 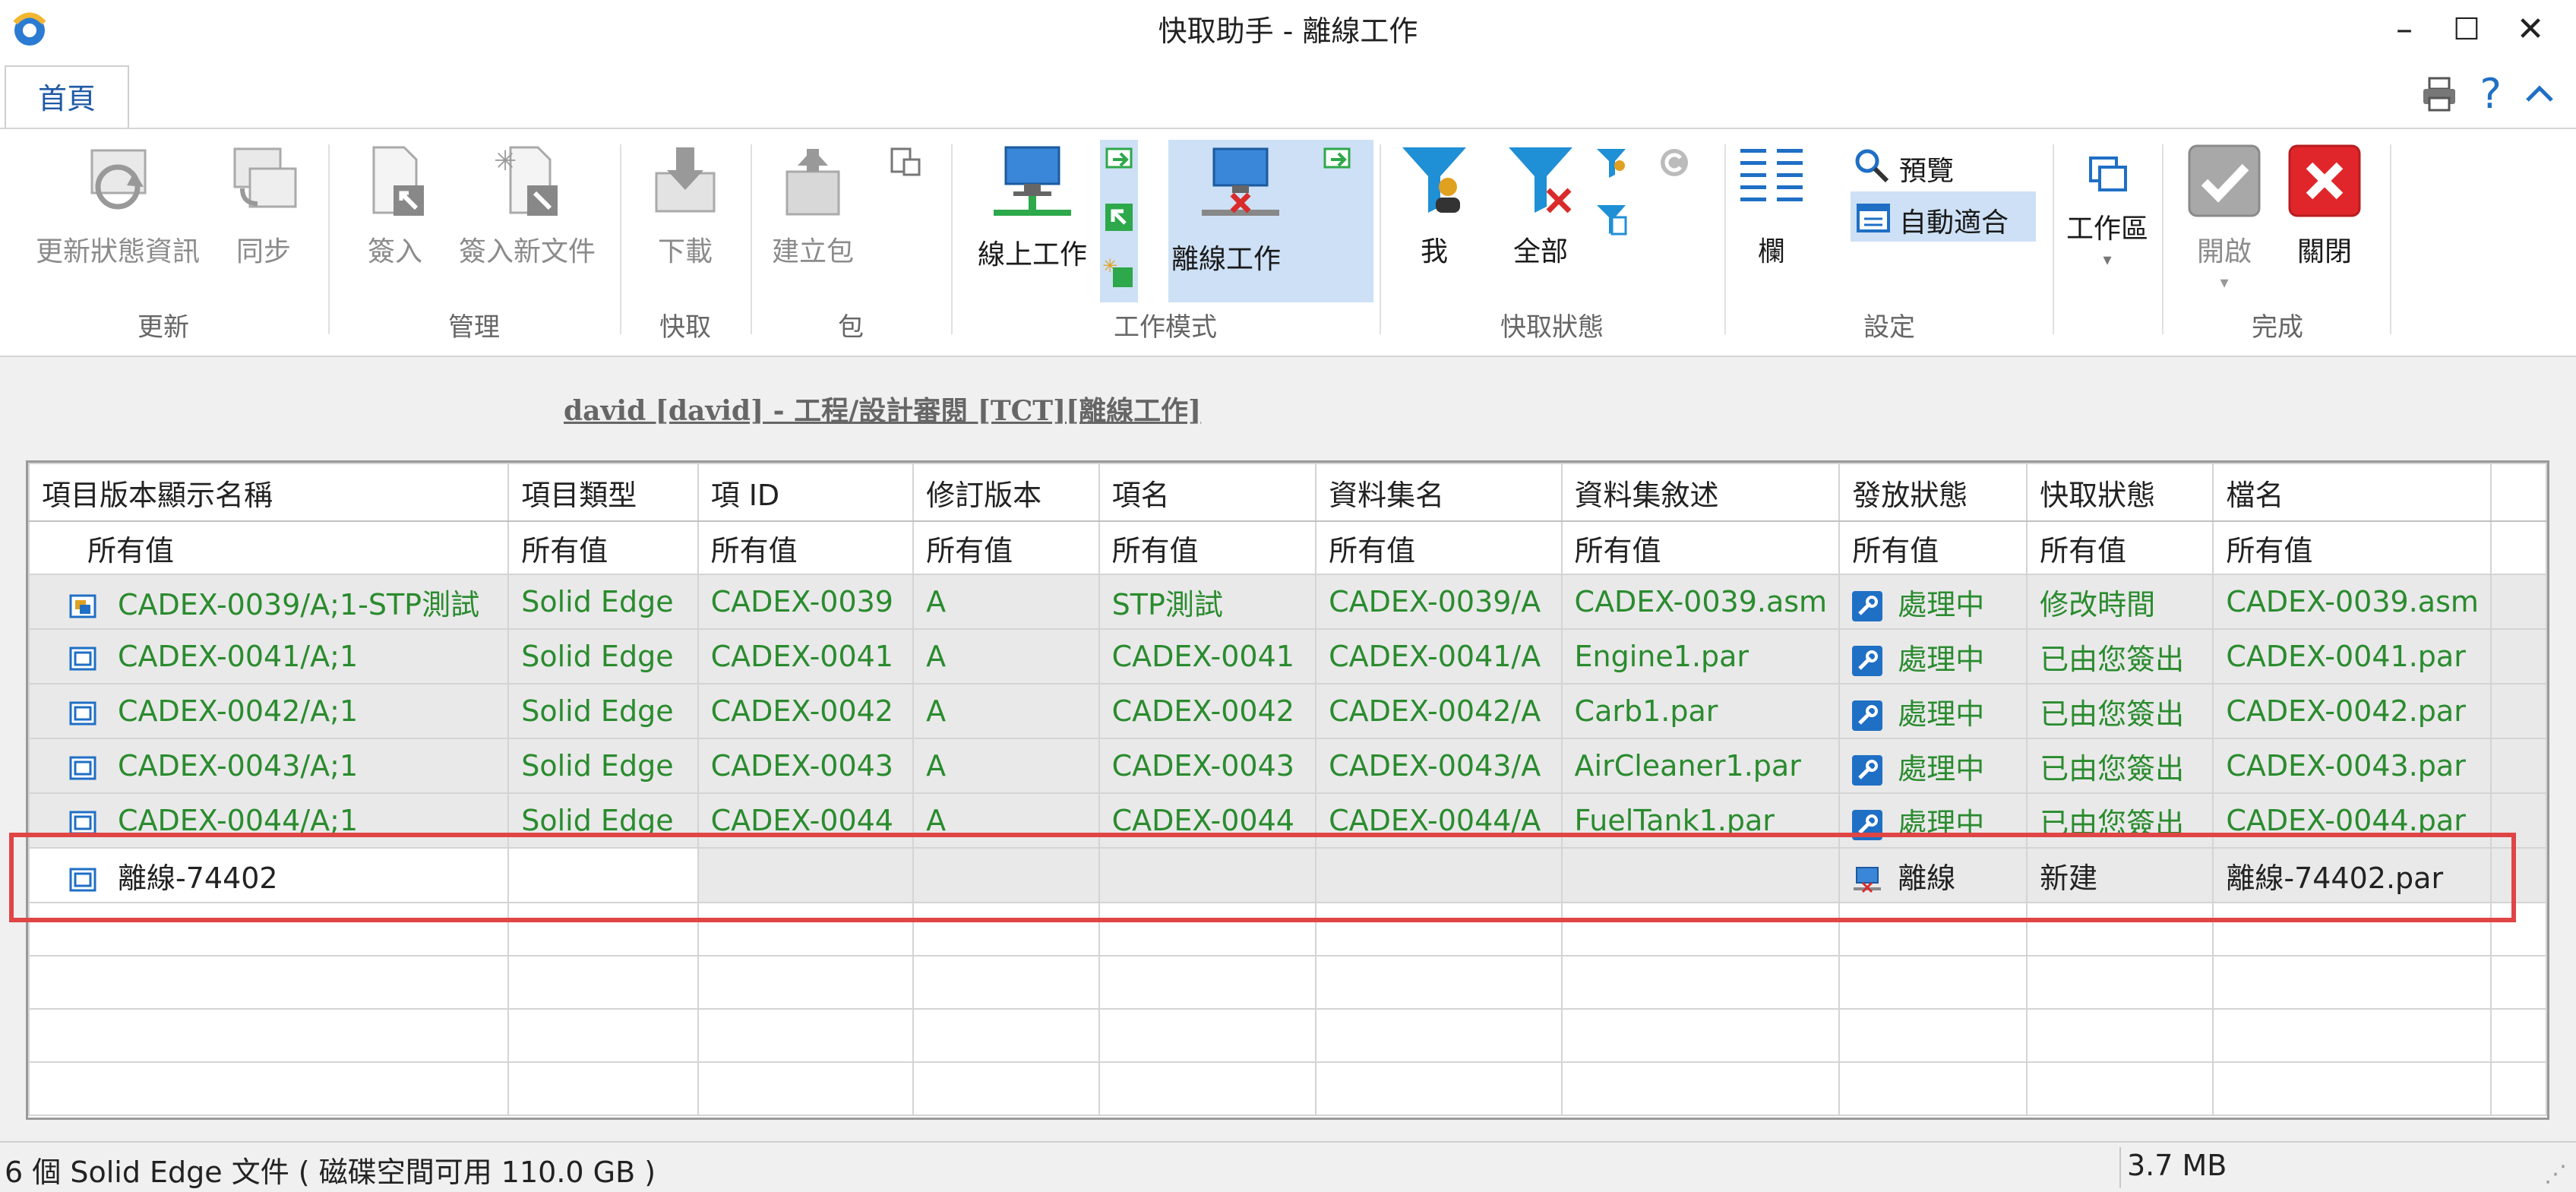 What do you see at coordinates (2530, 30) in the screenshot?
I see `close-window-button: ✕` at bounding box center [2530, 30].